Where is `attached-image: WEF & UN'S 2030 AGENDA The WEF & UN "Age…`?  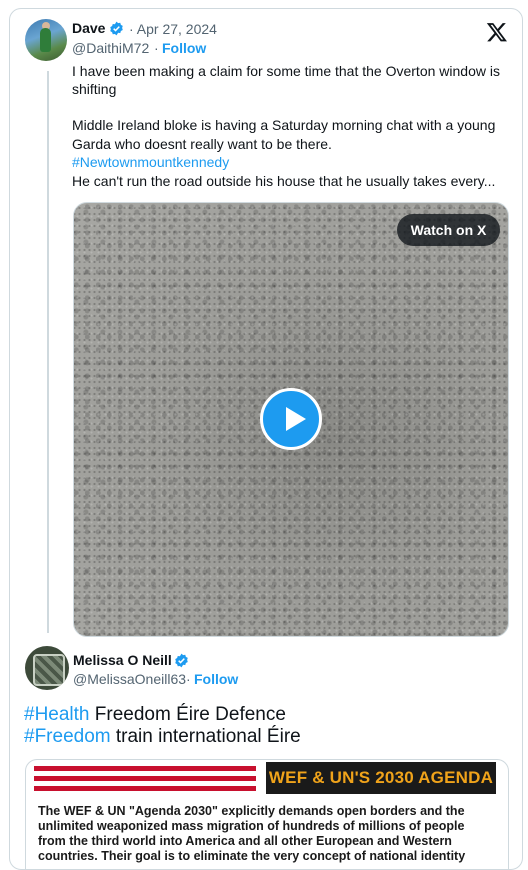
attached-image: WEF & UN'S 2030 AGENDA The WEF & UN "Age… is located at coordinates (267, 814).